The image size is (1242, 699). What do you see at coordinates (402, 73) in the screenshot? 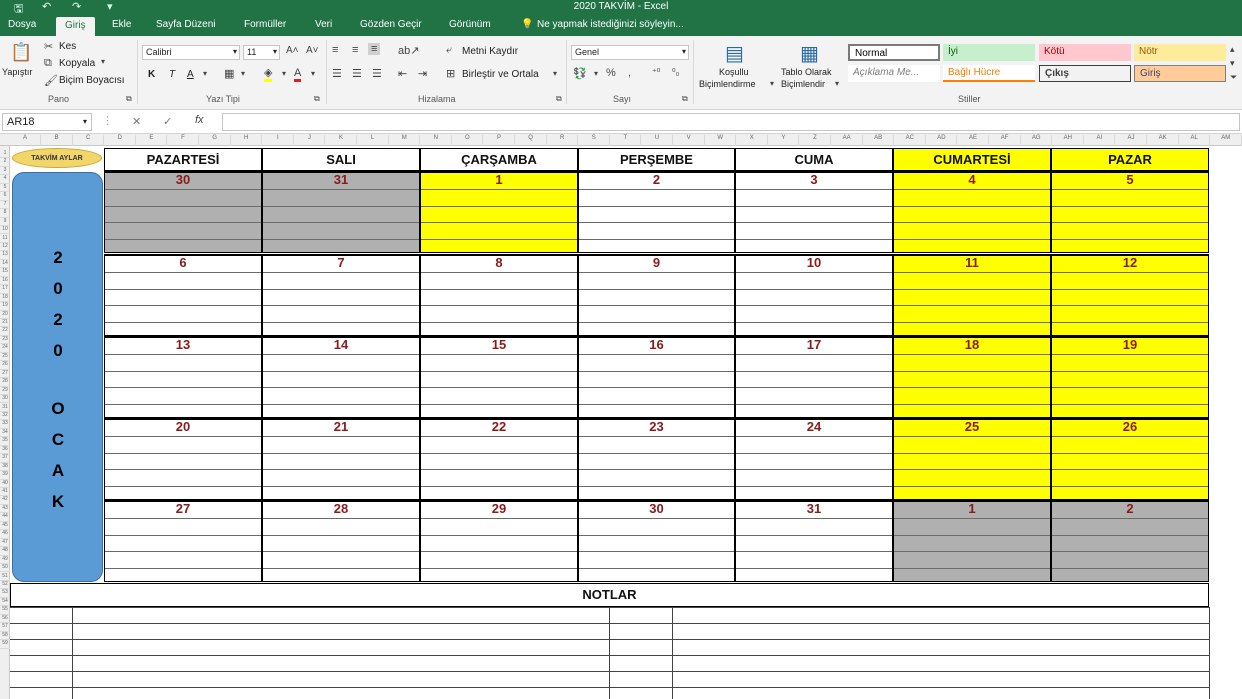
I see `decrease-indent-icon: ⇤` at bounding box center [402, 73].